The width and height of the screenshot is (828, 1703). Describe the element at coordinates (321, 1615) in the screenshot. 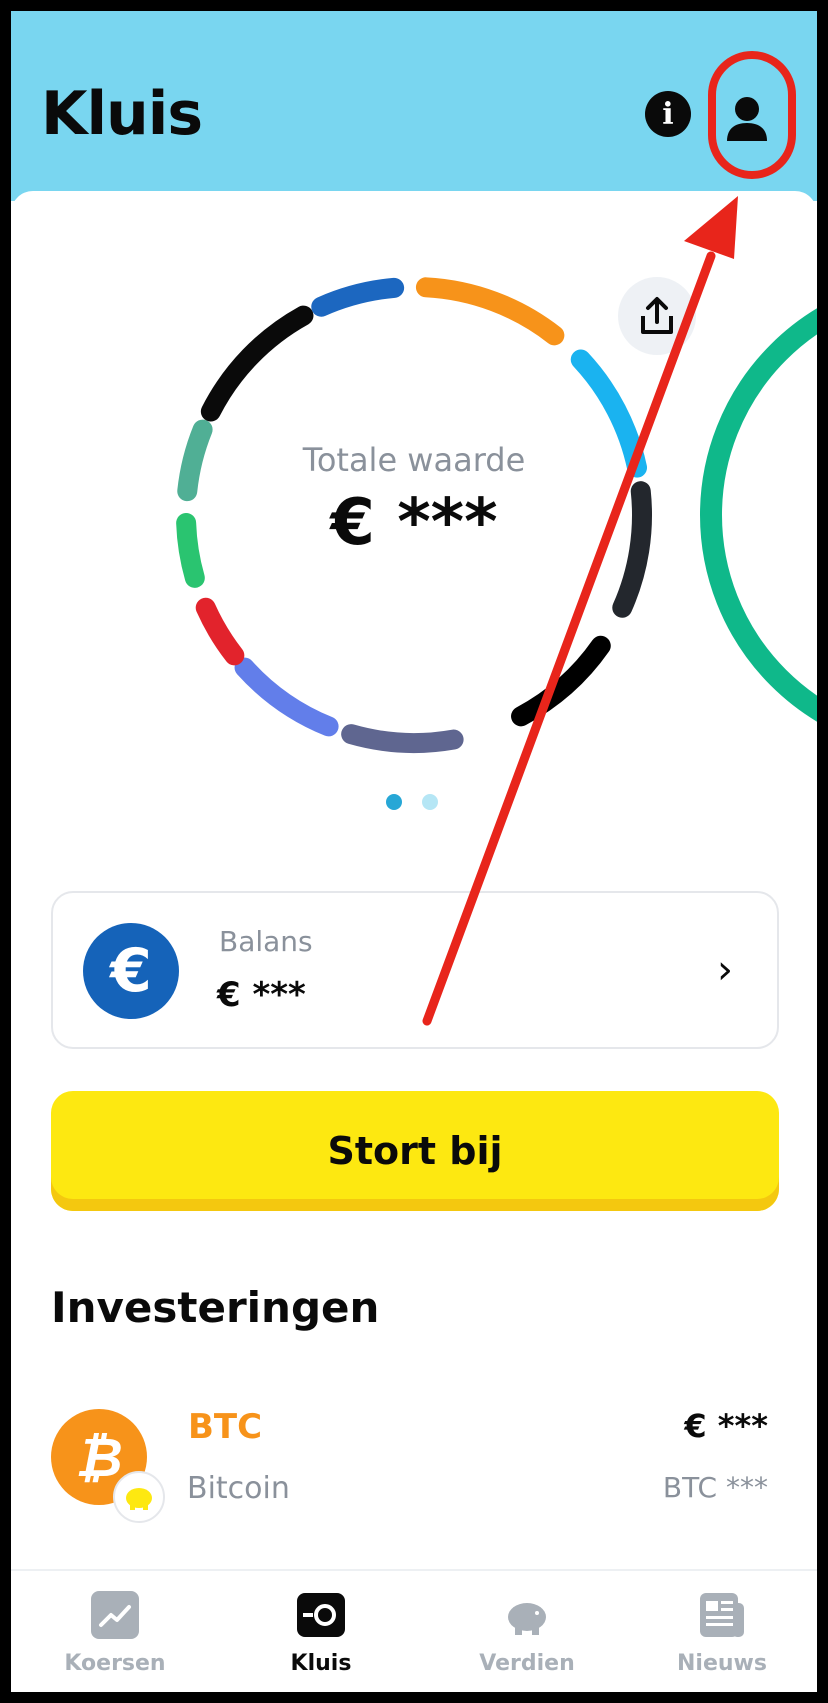

I see `wallet-icon` at that location.